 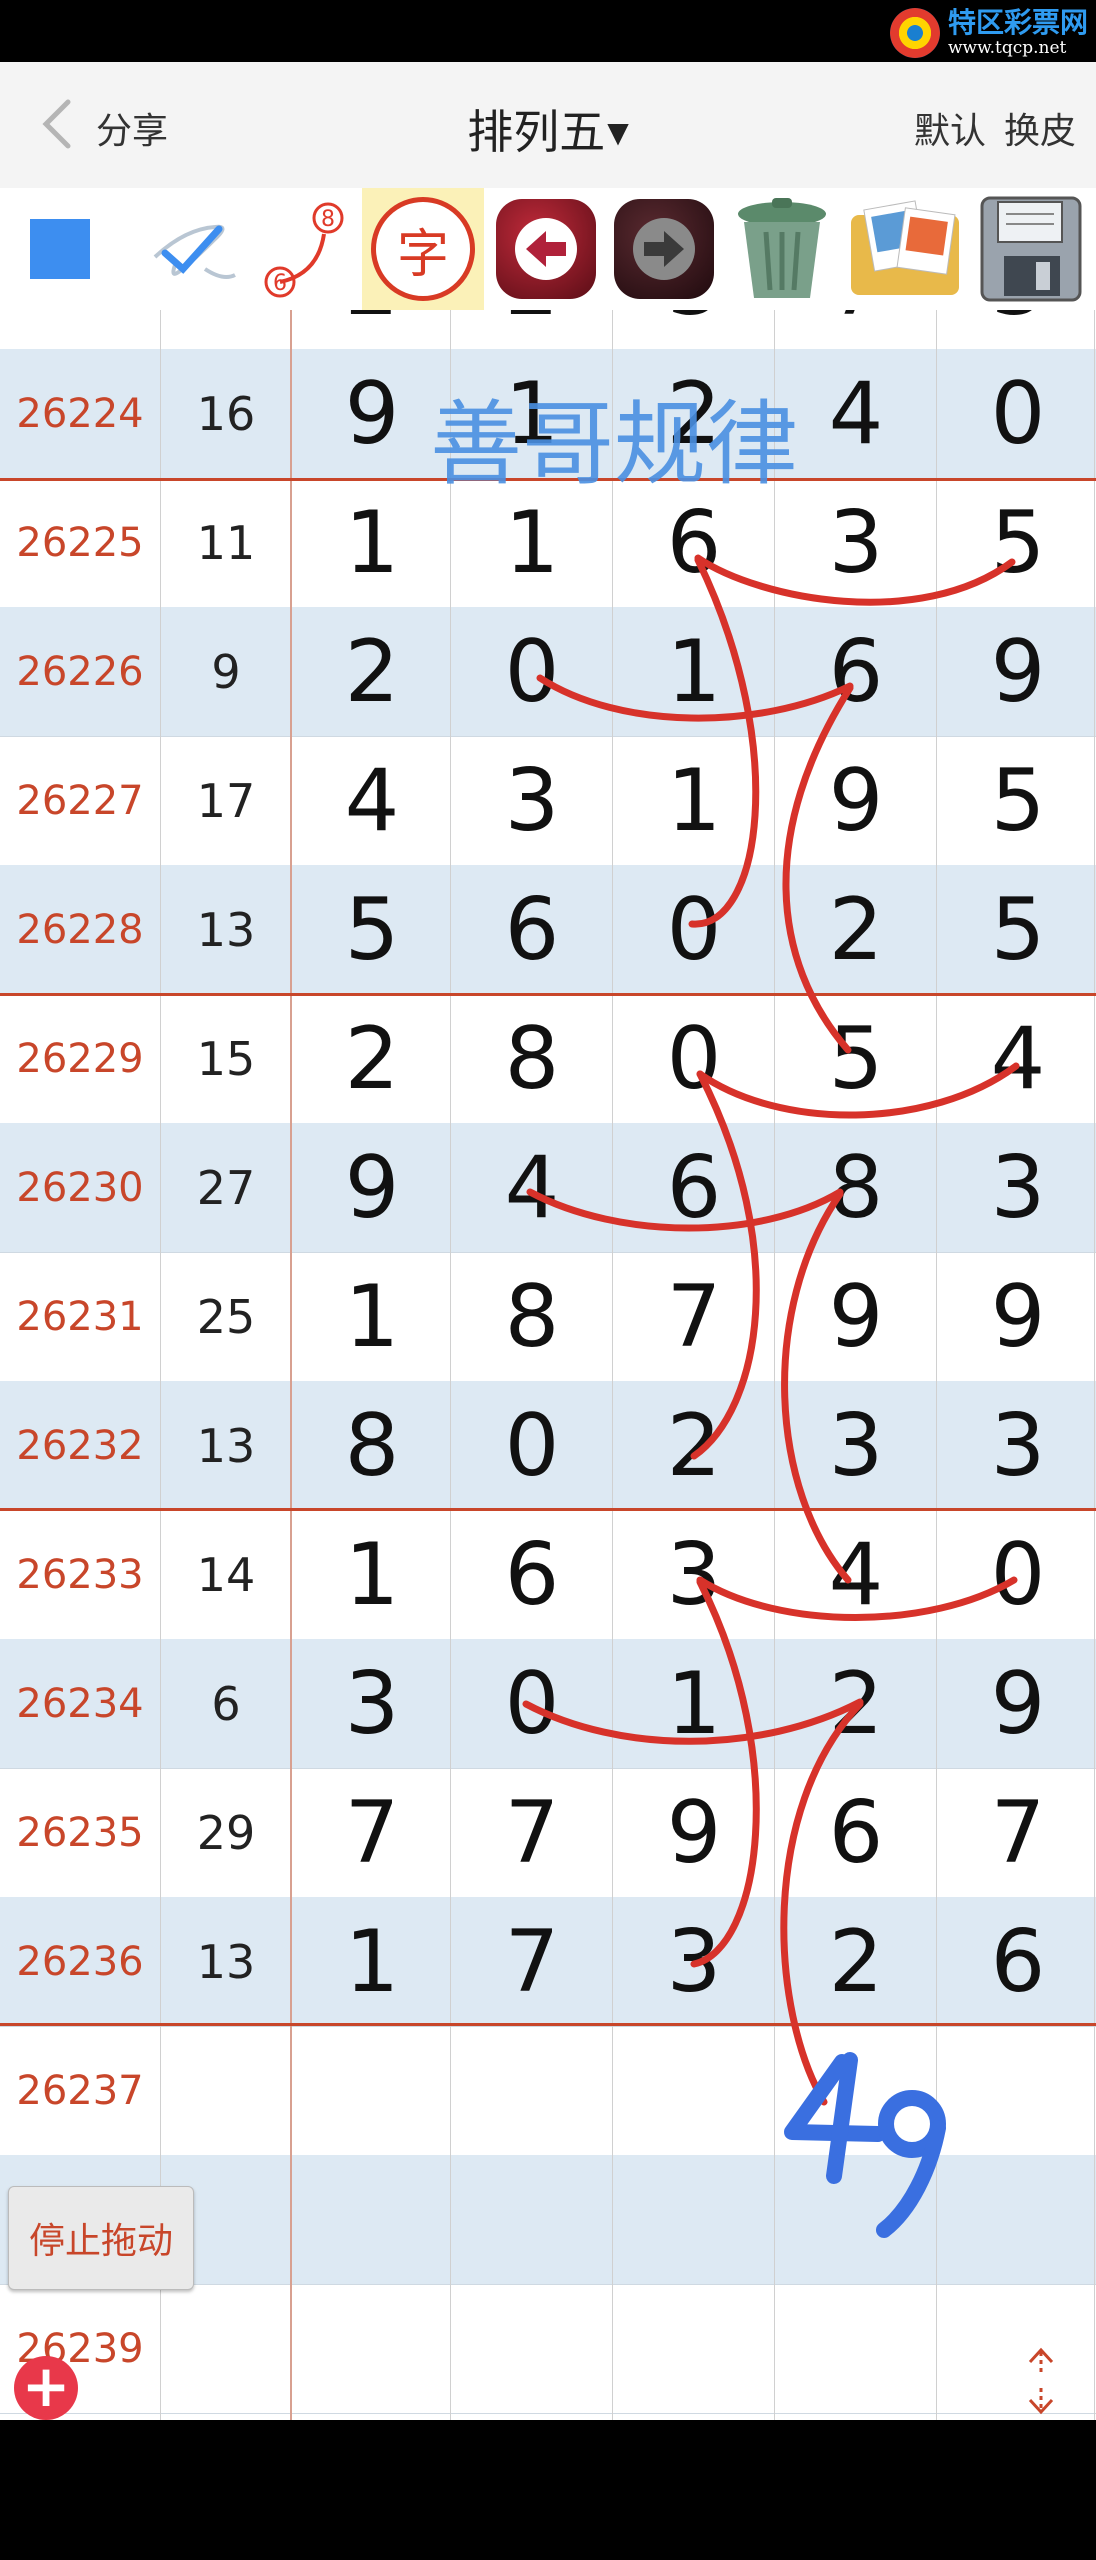 I want to click on undo-icon, so click(x=546, y=249).